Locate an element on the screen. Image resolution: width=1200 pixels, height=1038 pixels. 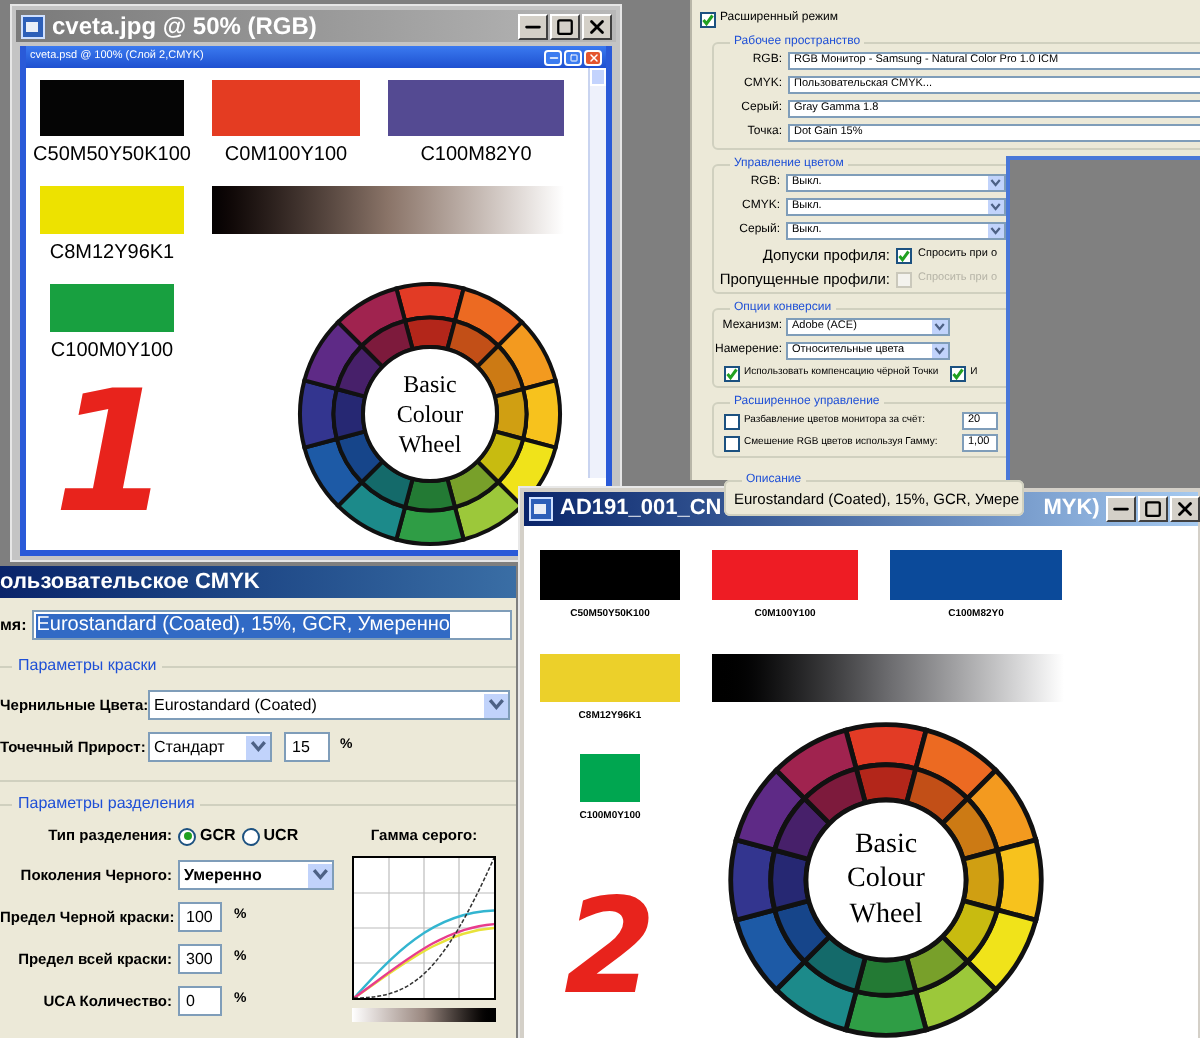
dropdown: Умеренно is located at coordinates (256, 875).